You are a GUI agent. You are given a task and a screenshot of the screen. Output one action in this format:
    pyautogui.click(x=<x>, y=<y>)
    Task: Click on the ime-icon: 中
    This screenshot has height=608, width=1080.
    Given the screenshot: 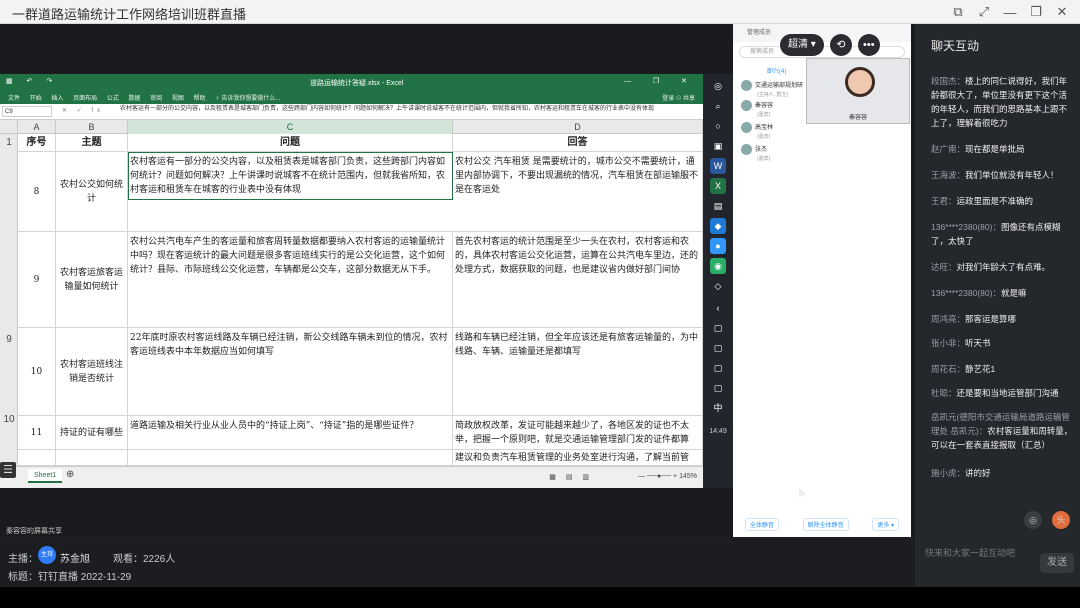 What is the action you would take?
    pyautogui.click(x=718, y=408)
    